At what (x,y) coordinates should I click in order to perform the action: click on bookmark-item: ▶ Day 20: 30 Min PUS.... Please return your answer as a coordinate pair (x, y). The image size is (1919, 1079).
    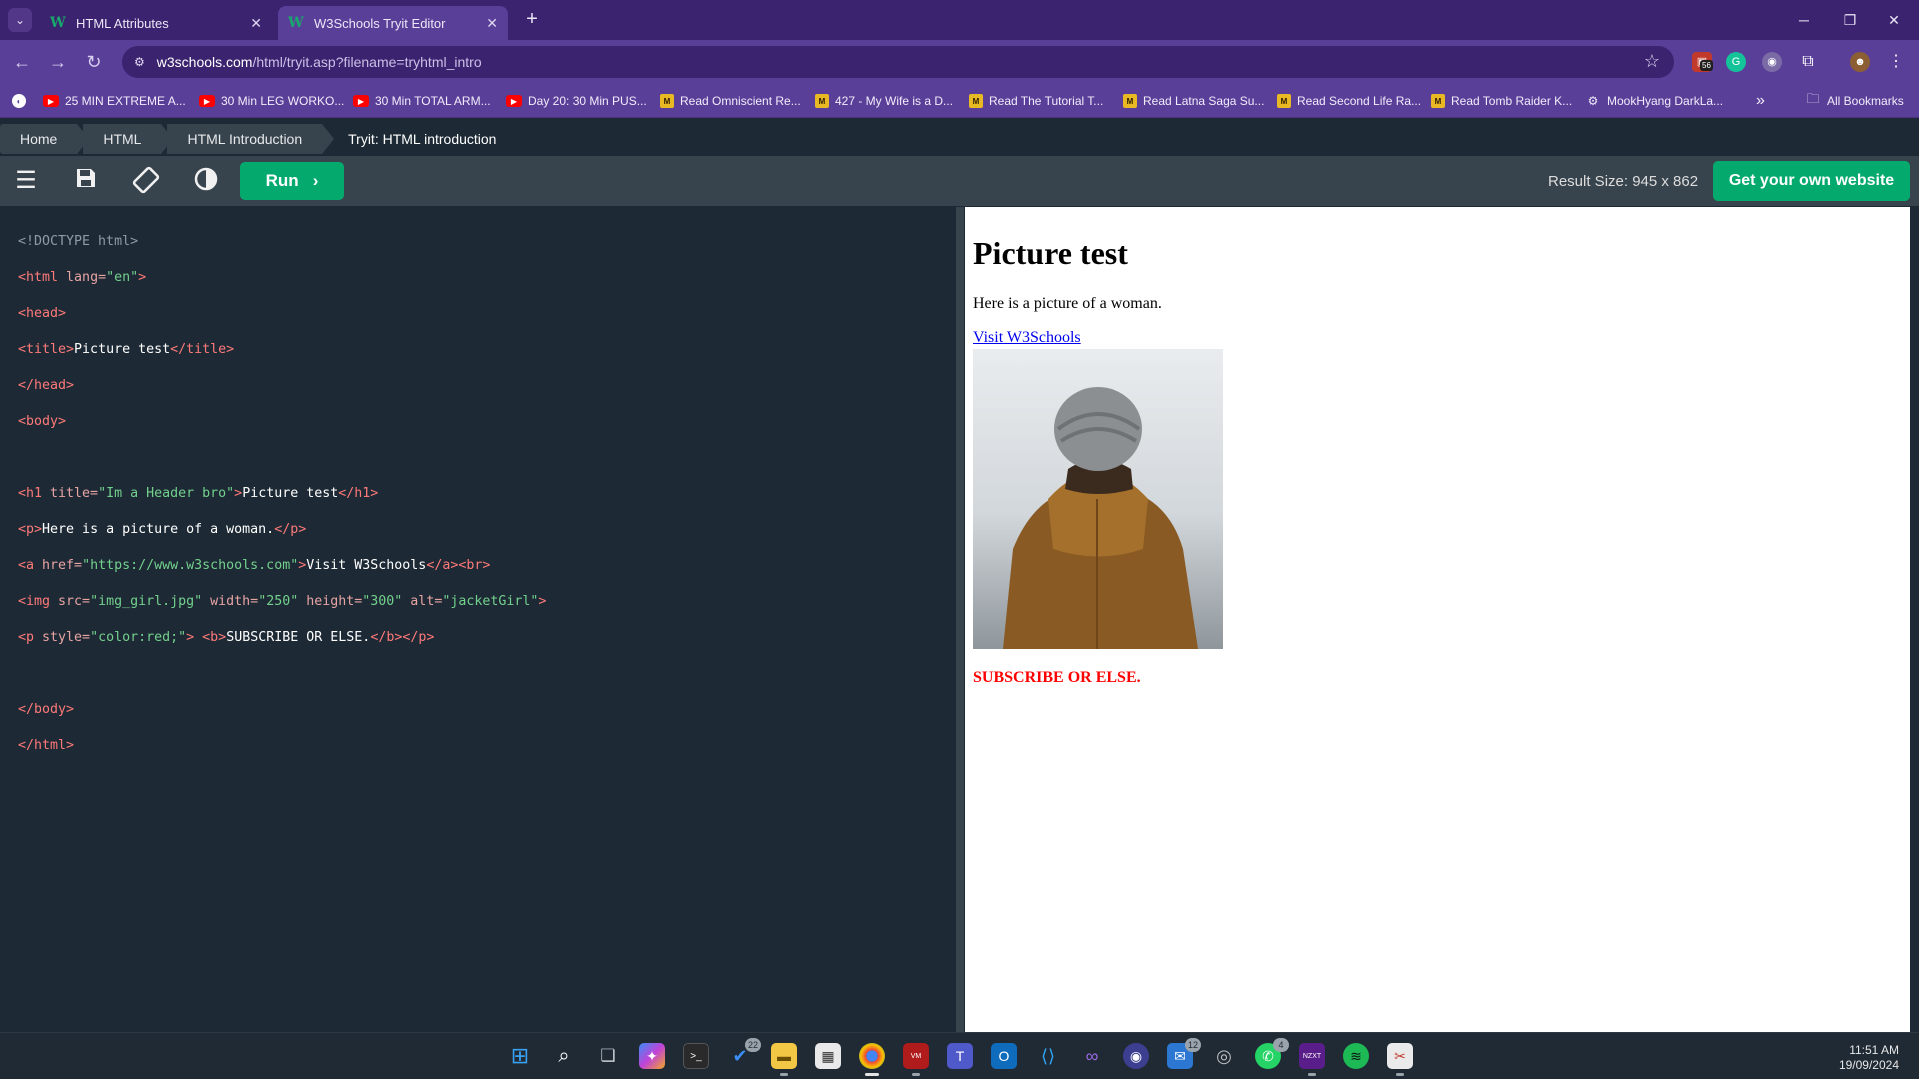
    Looking at the image, I should click on (576, 101).